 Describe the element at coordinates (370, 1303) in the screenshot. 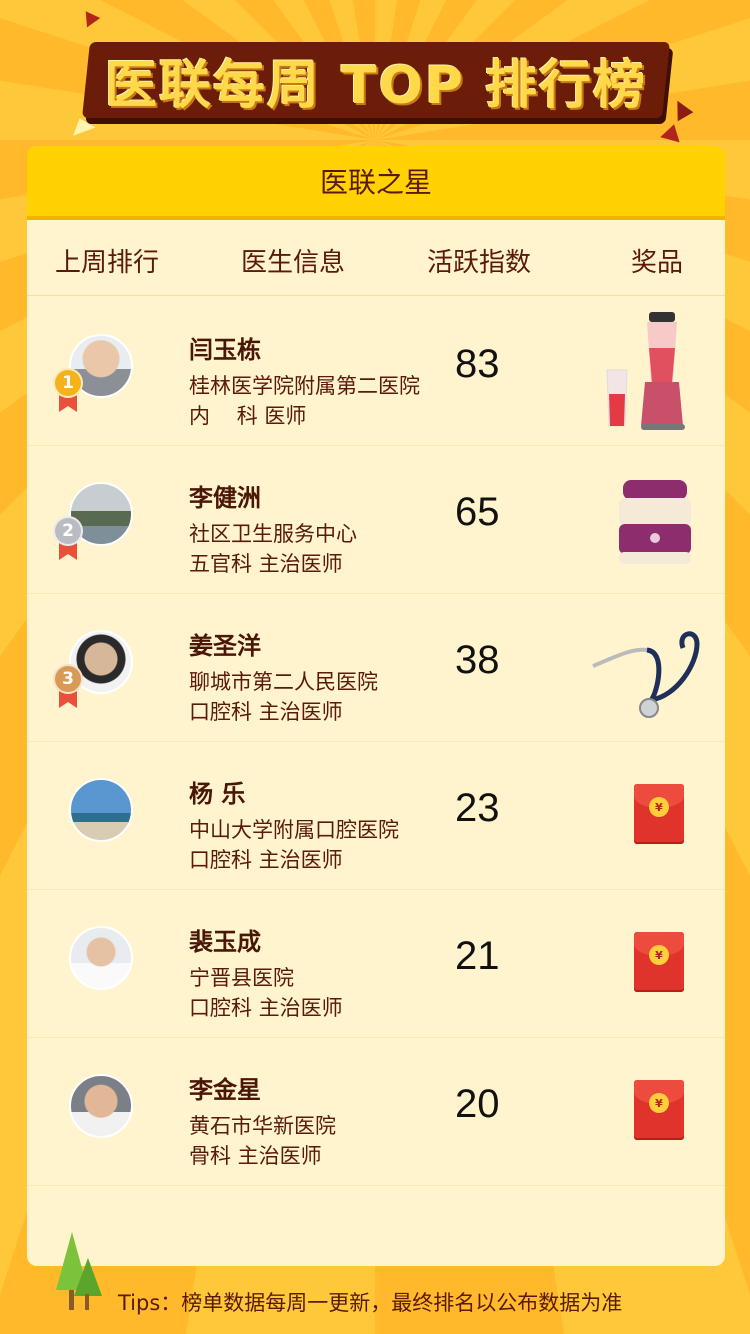

I see `footer-tips: Tips：榜单数据每周一更新，最终排名以公布数据为准` at that location.